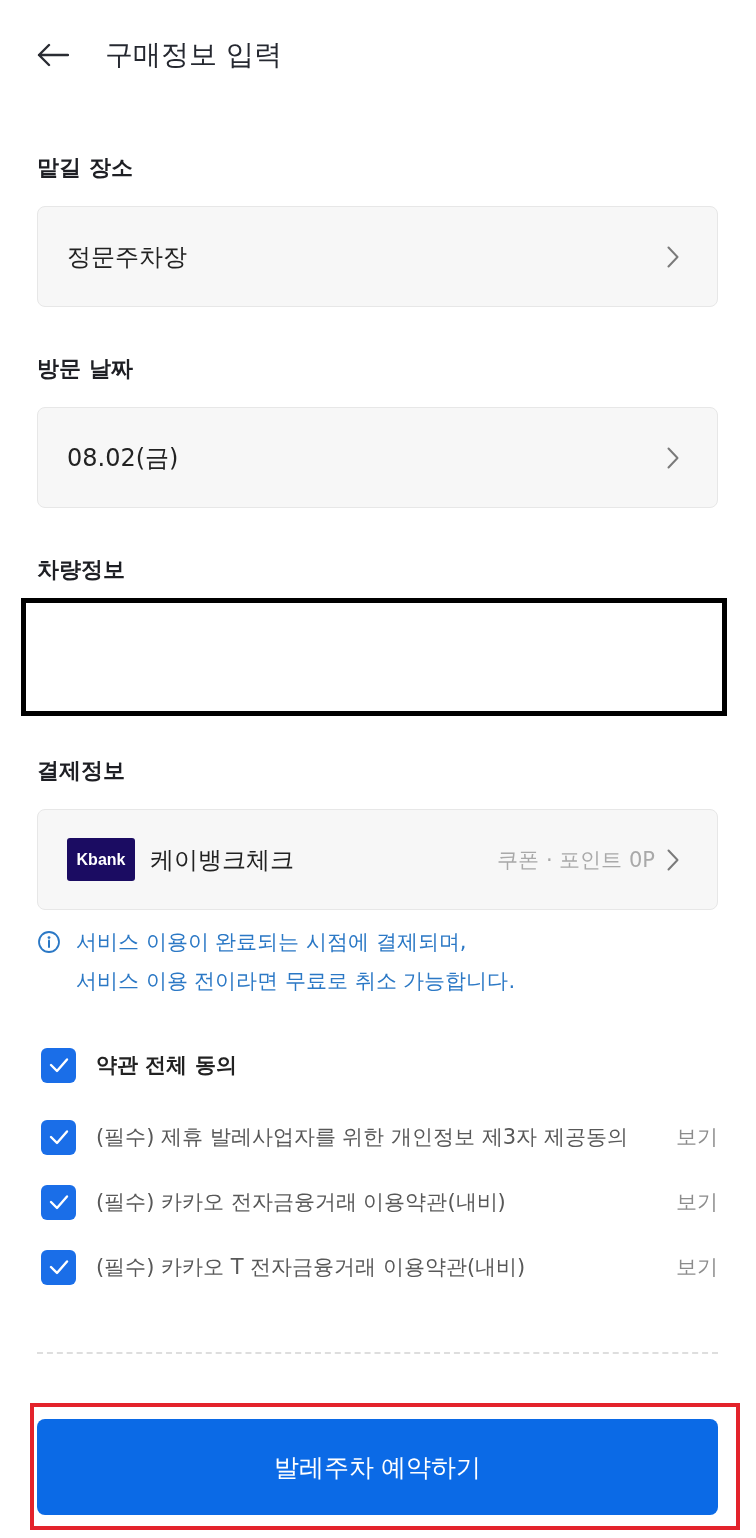  Describe the element at coordinates (49, 942) in the screenshot. I see `info-icon` at that location.